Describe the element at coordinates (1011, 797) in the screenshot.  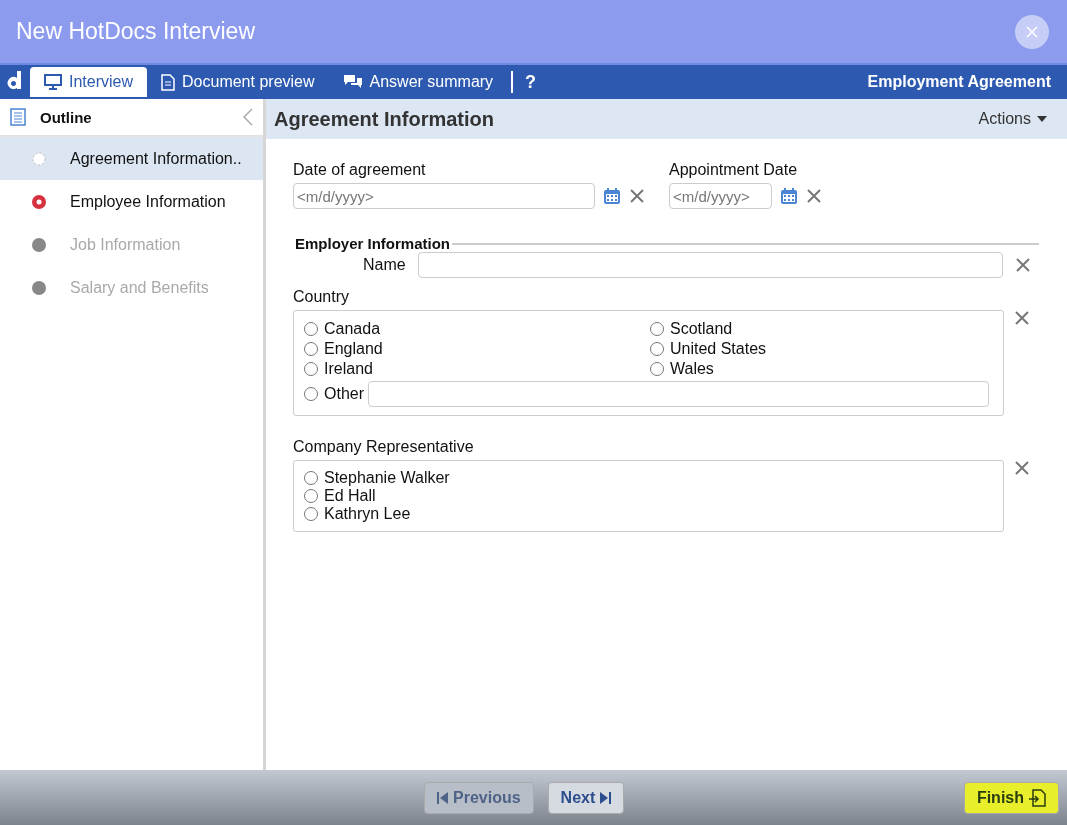
I see `nav-button: Finish` at that location.